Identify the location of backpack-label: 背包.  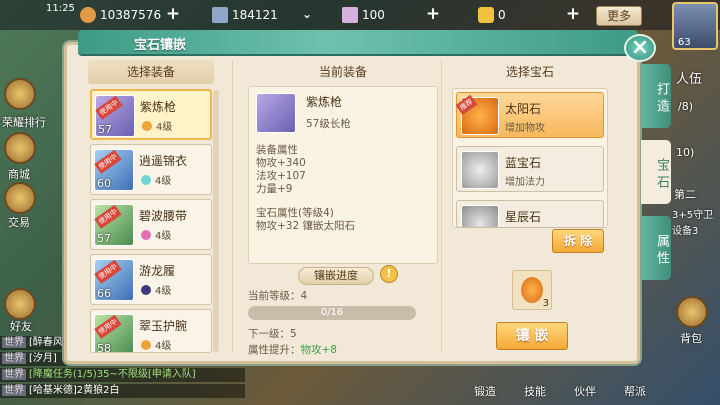
(691, 338).